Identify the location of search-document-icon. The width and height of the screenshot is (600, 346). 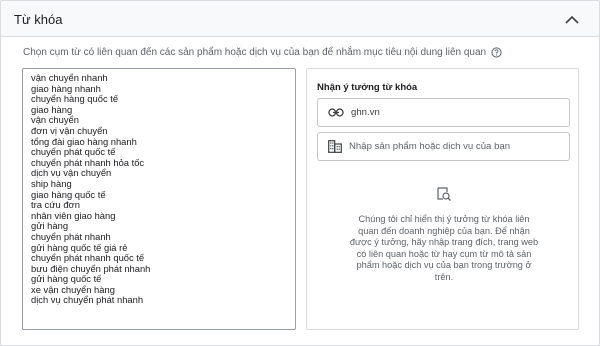
(444, 194).